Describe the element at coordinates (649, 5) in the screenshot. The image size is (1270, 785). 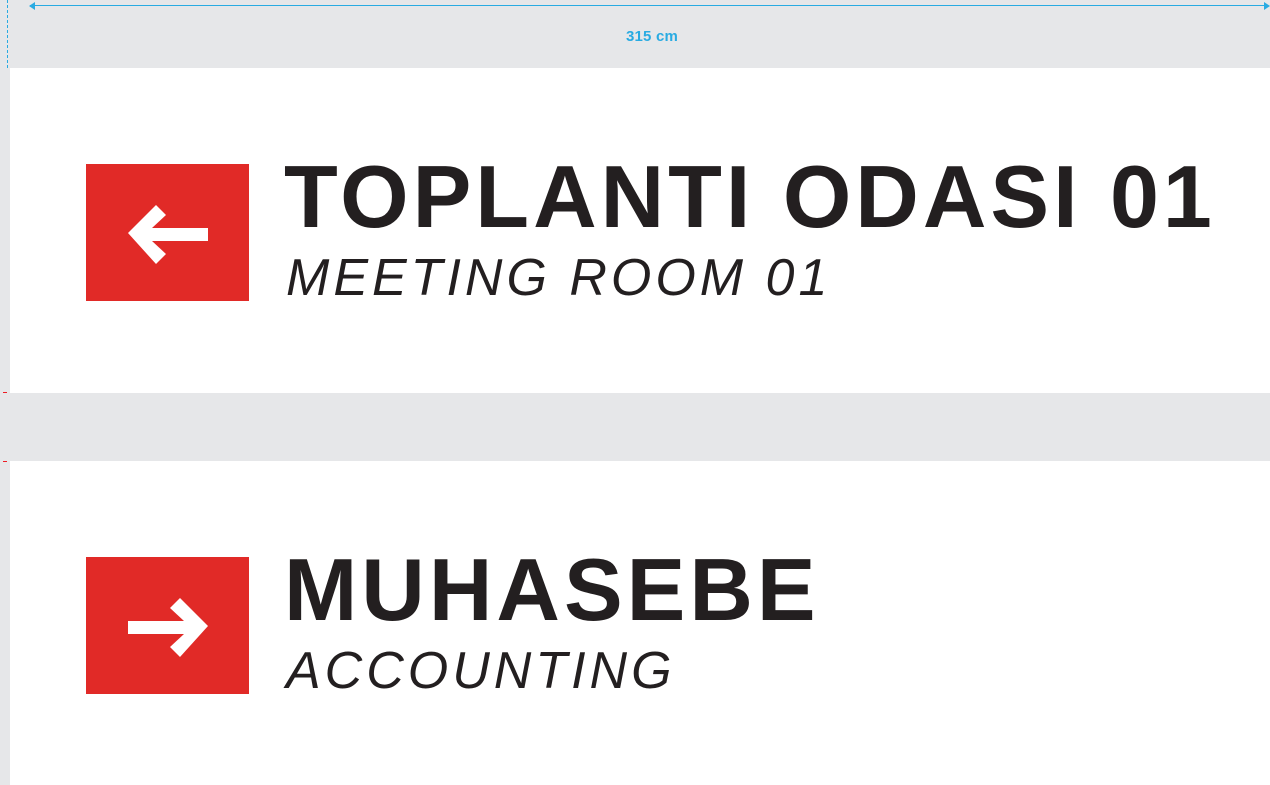
I see `dimension-line` at that location.